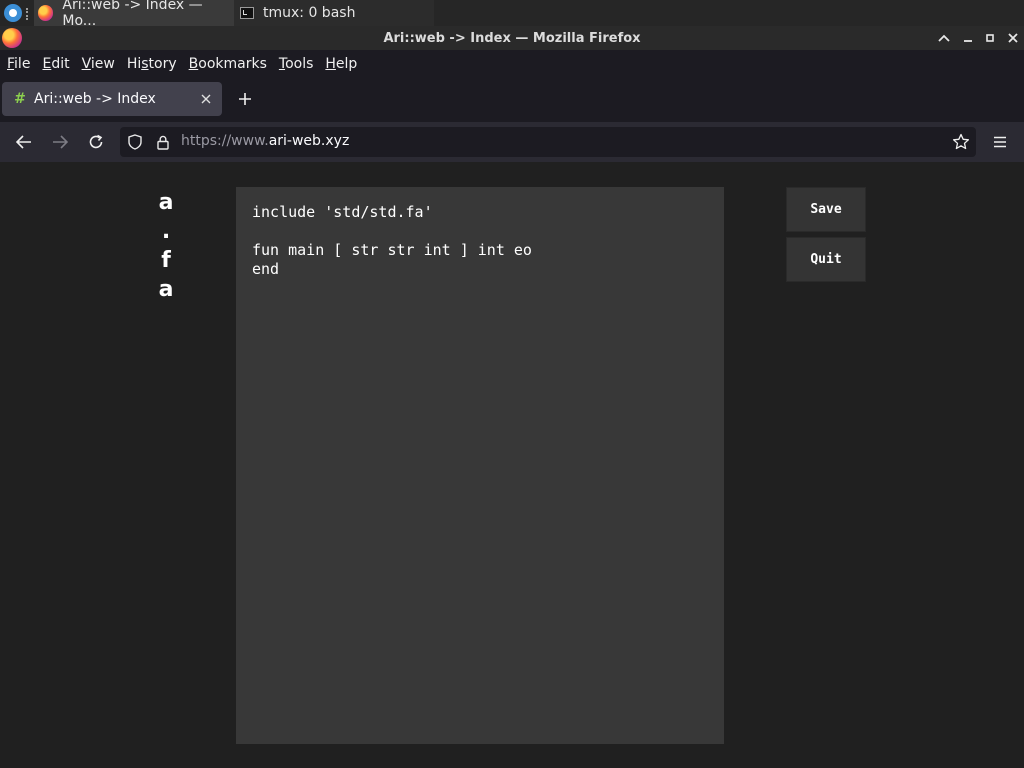 The height and width of the screenshot is (768, 1024). I want to click on close-icon, so click(1013, 38).